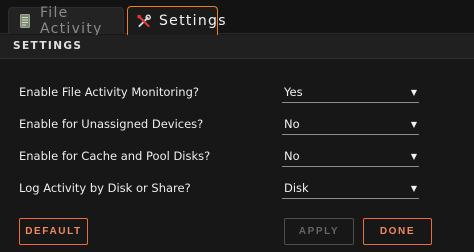 Image resolution: width=474 pixels, height=252 pixels. What do you see at coordinates (25, 21) in the screenshot?
I see `document-icon` at bounding box center [25, 21].